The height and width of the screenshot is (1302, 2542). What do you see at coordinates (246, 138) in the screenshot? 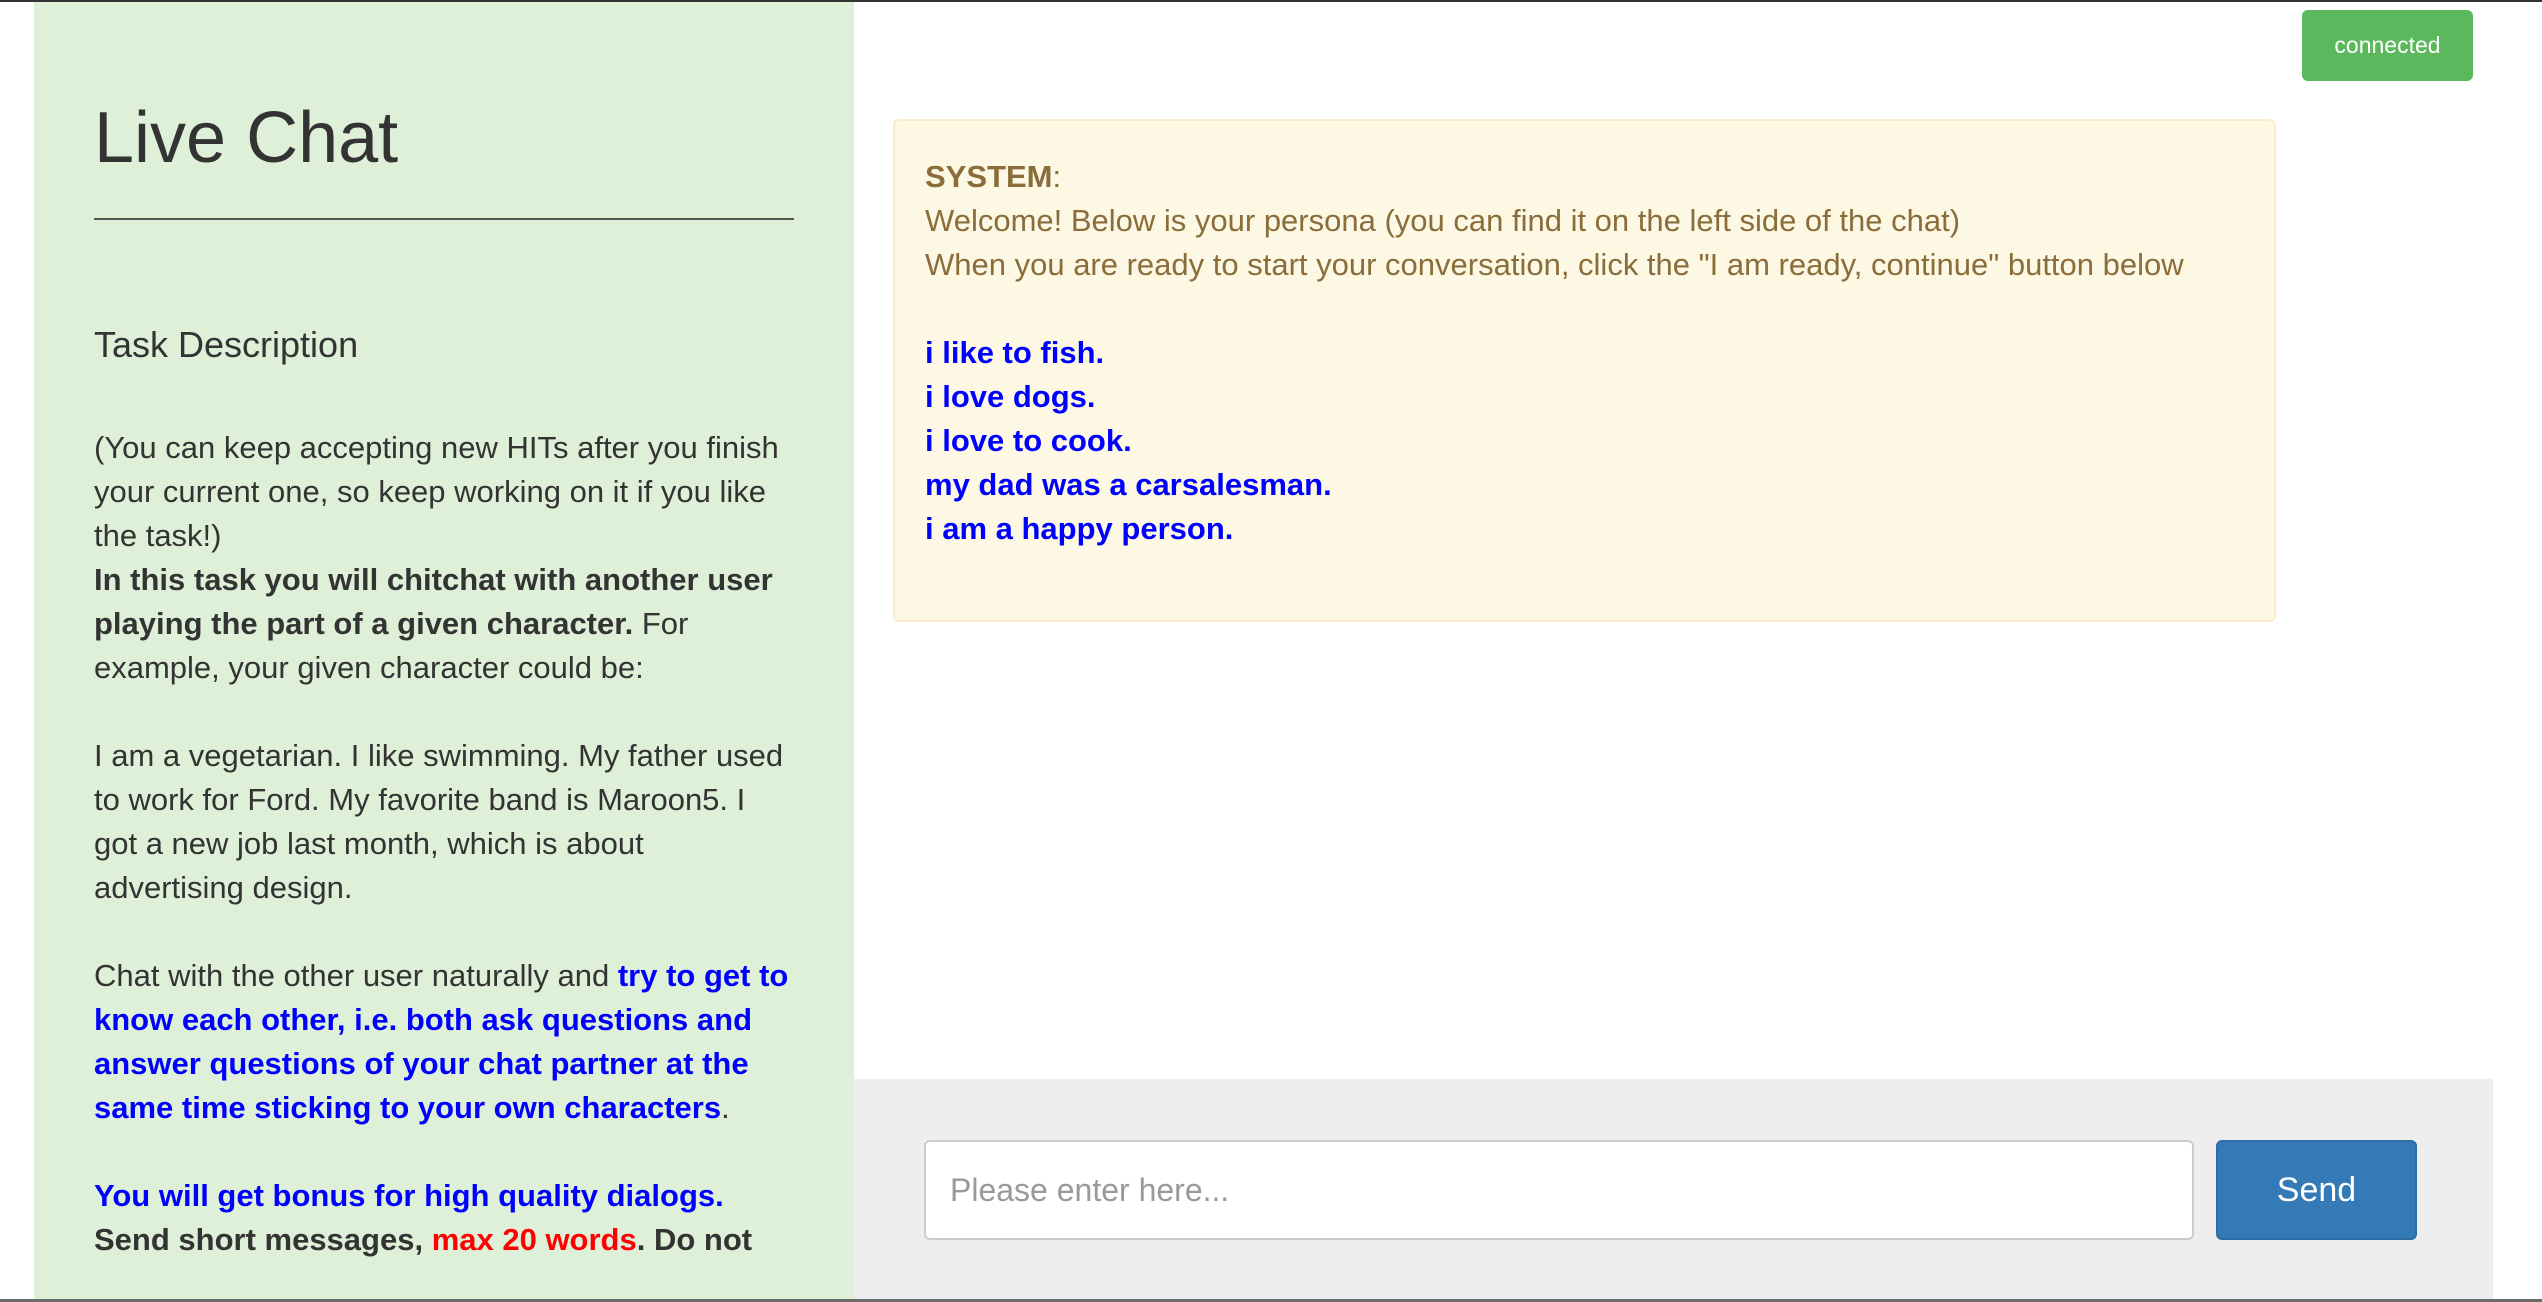
I see `page-title: Live Chat` at bounding box center [246, 138].